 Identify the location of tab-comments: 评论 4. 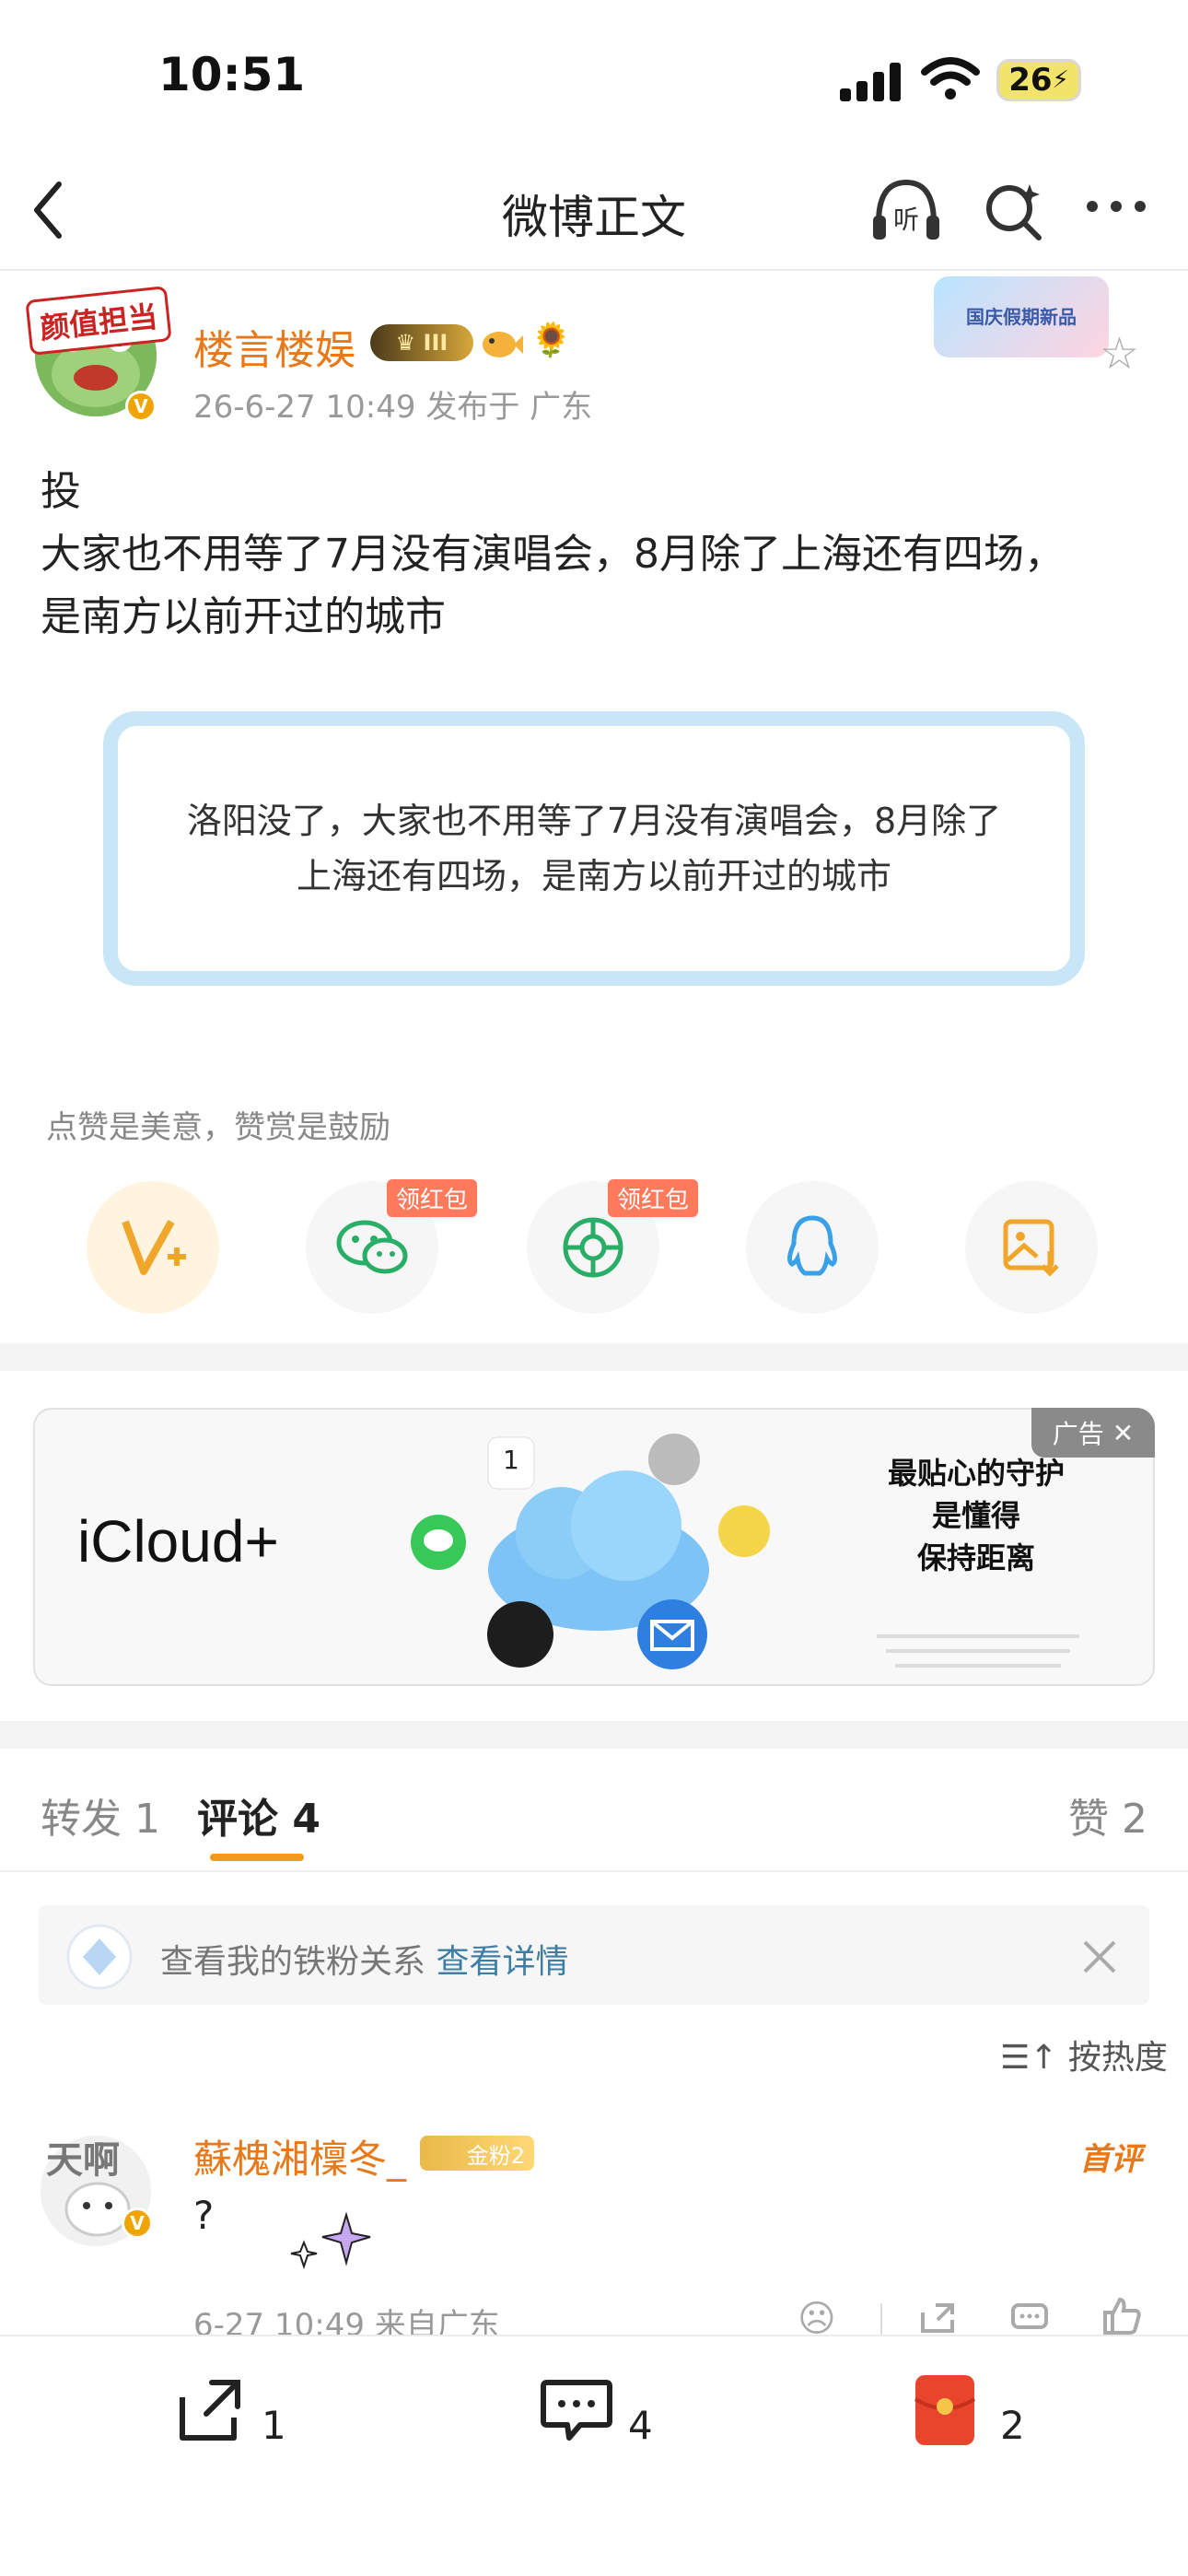
(258, 1815).